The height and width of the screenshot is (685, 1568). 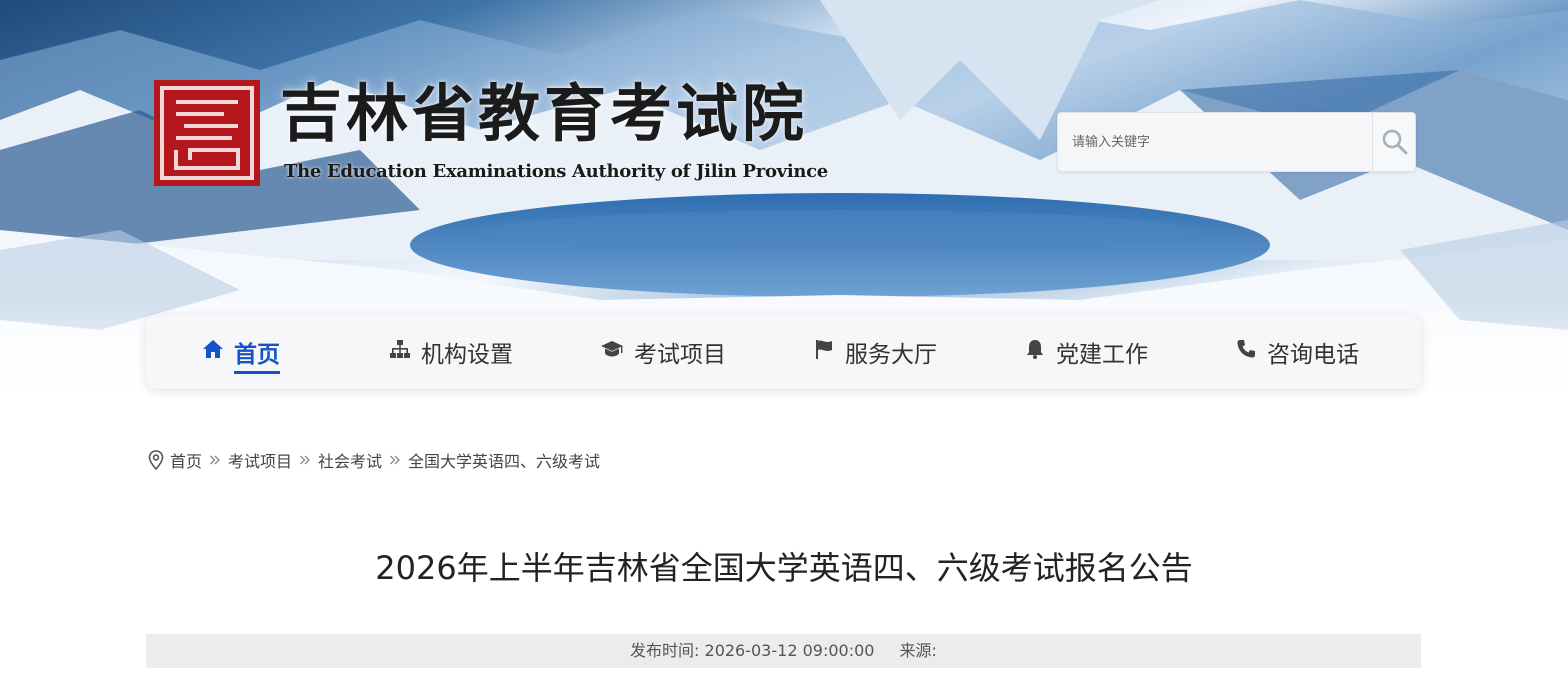 What do you see at coordinates (617, 352) in the screenshot?
I see `graduation-cap-icon` at bounding box center [617, 352].